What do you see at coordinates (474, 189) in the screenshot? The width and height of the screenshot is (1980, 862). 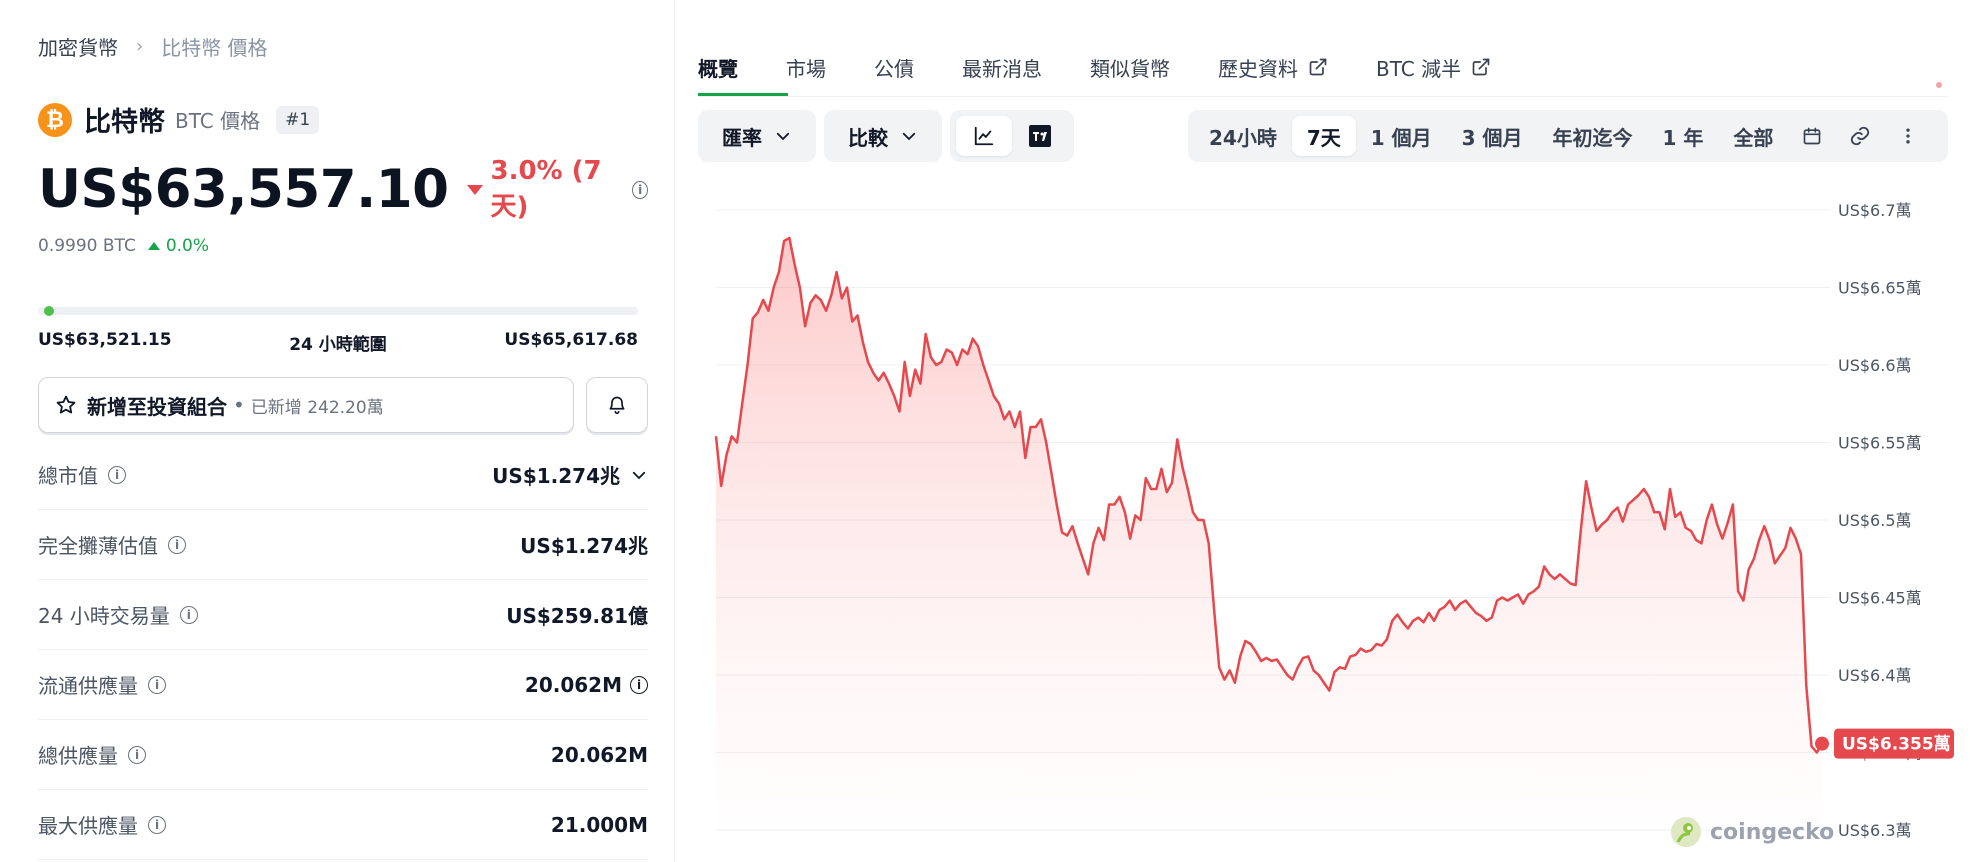 I see `caret-down-icon` at bounding box center [474, 189].